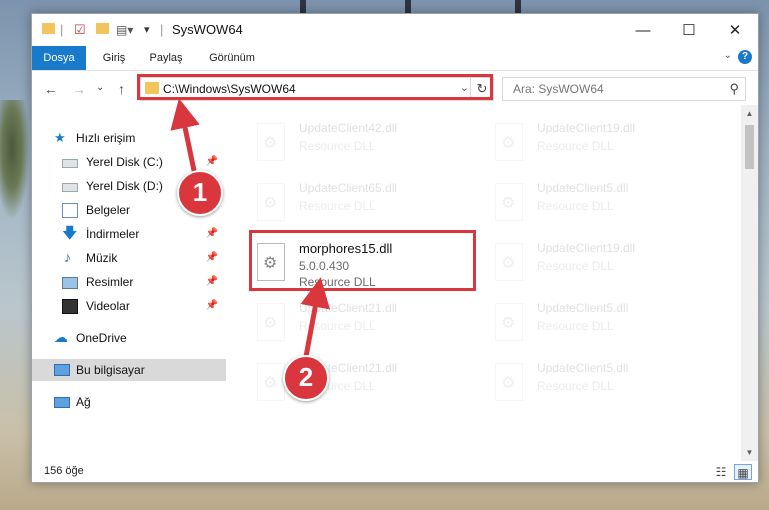  What do you see at coordinates (70, 233) in the screenshot?
I see `download-icon: 🡇` at bounding box center [70, 233].